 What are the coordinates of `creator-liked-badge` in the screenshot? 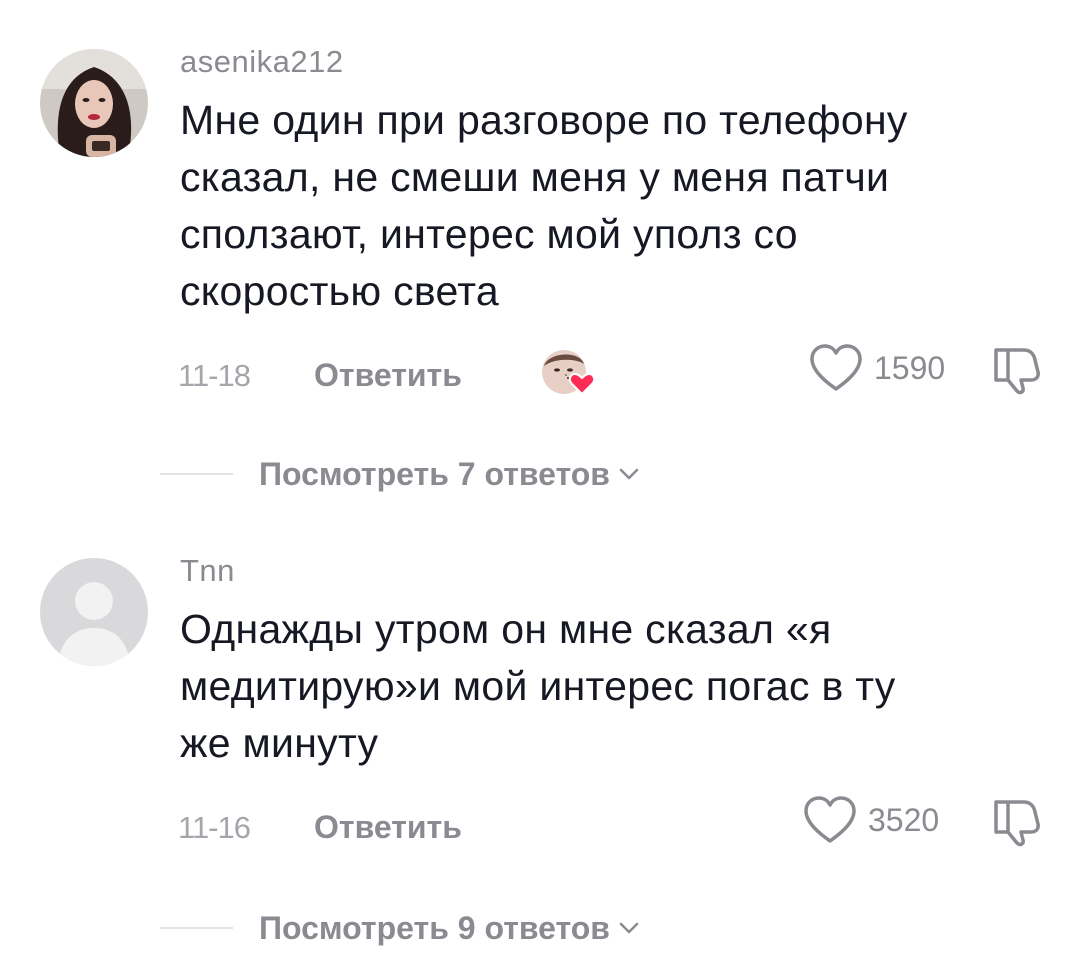 It's located at (570, 374).